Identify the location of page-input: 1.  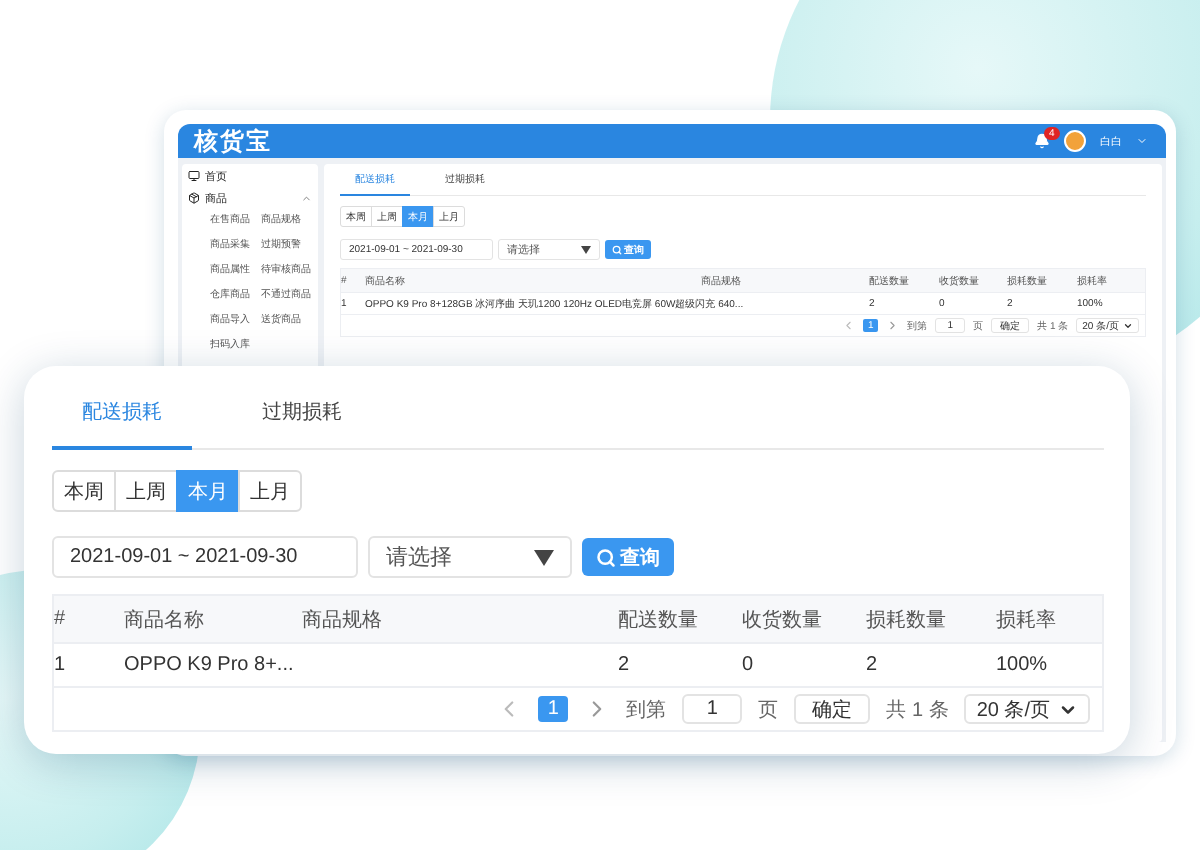
(712, 709).